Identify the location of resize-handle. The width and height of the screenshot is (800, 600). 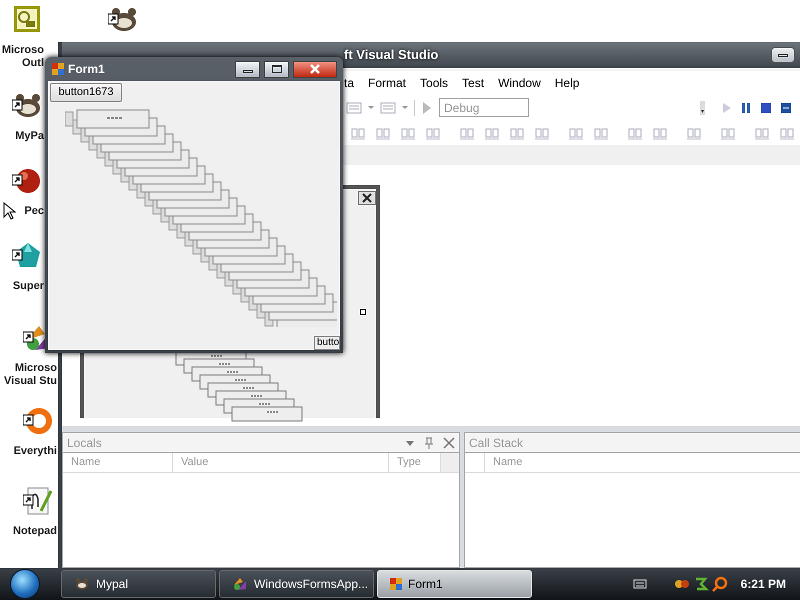
(363, 312).